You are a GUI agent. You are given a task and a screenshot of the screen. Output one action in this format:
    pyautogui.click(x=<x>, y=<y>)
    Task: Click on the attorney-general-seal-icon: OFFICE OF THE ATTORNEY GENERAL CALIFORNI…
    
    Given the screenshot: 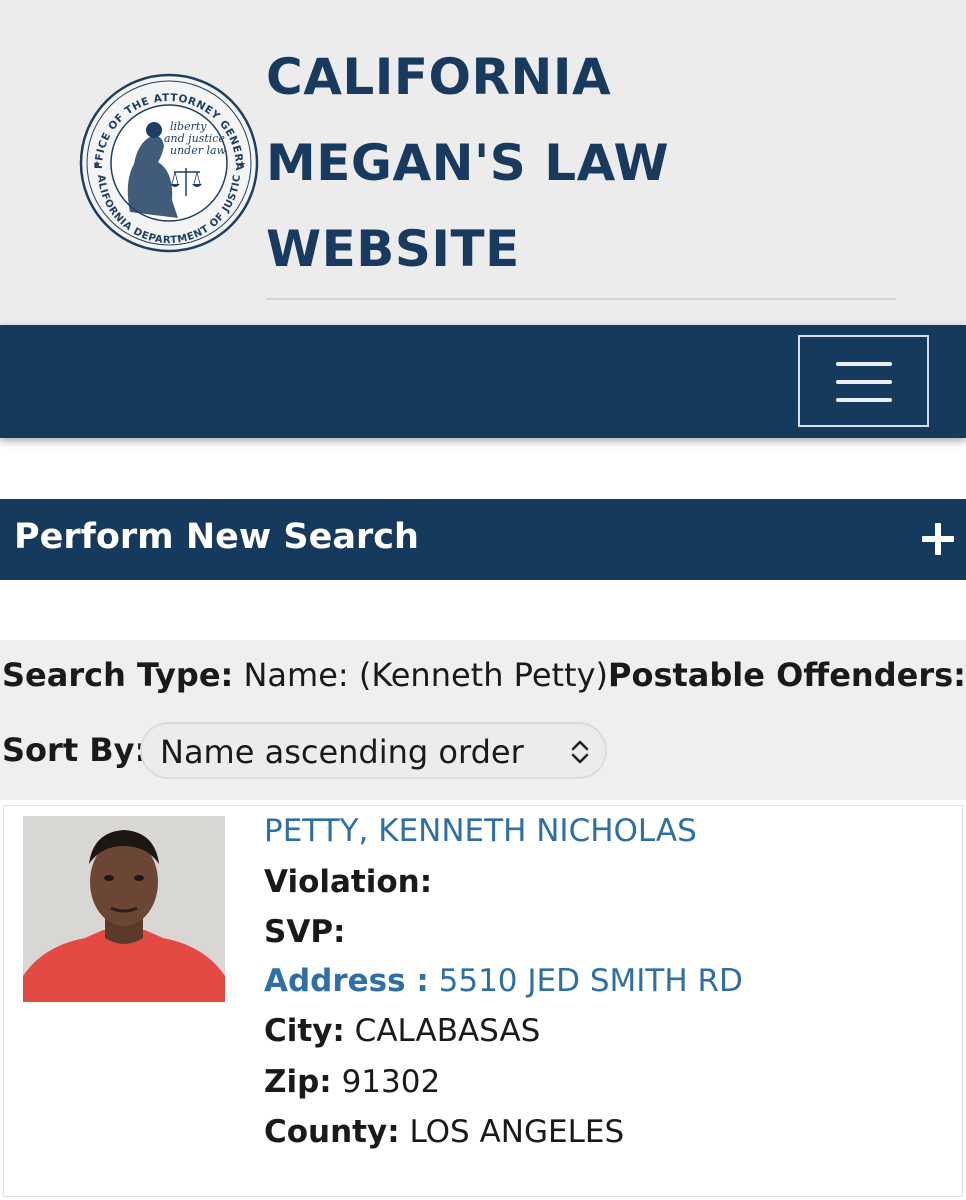 What is the action you would take?
    pyautogui.click(x=168, y=162)
    